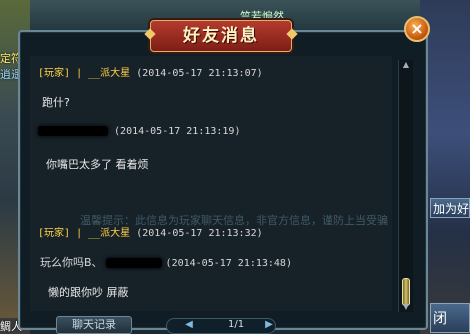 The image size is (470, 334). Describe the element at coordinates (71, 262) in the screenshot. I see `message-prefix: 玩么你吗B、` at that location.